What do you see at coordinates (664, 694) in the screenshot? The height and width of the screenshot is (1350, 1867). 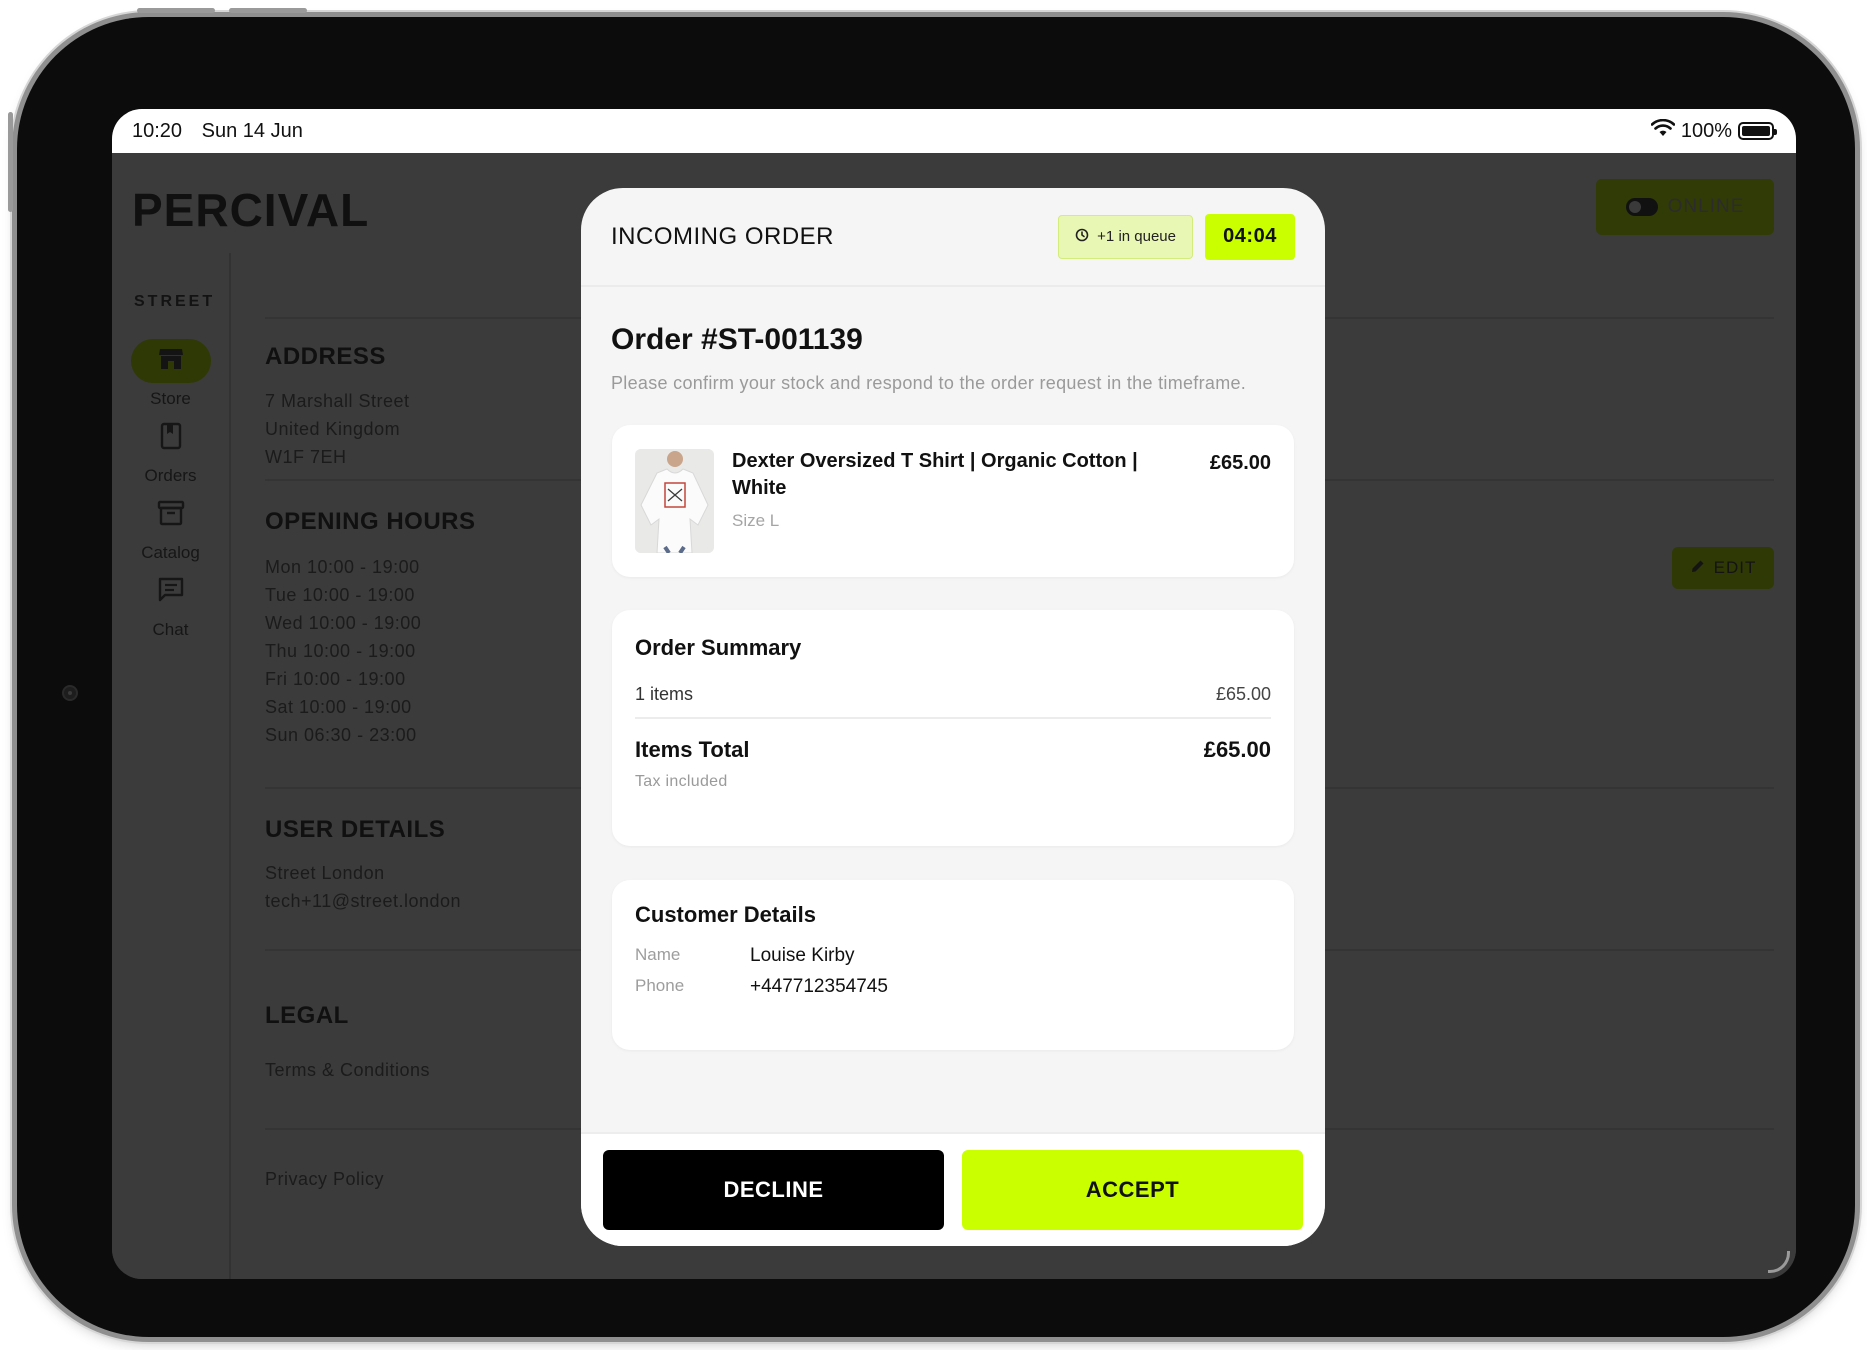 I see `items-count: 1 items` at bounding box center [664, 694].